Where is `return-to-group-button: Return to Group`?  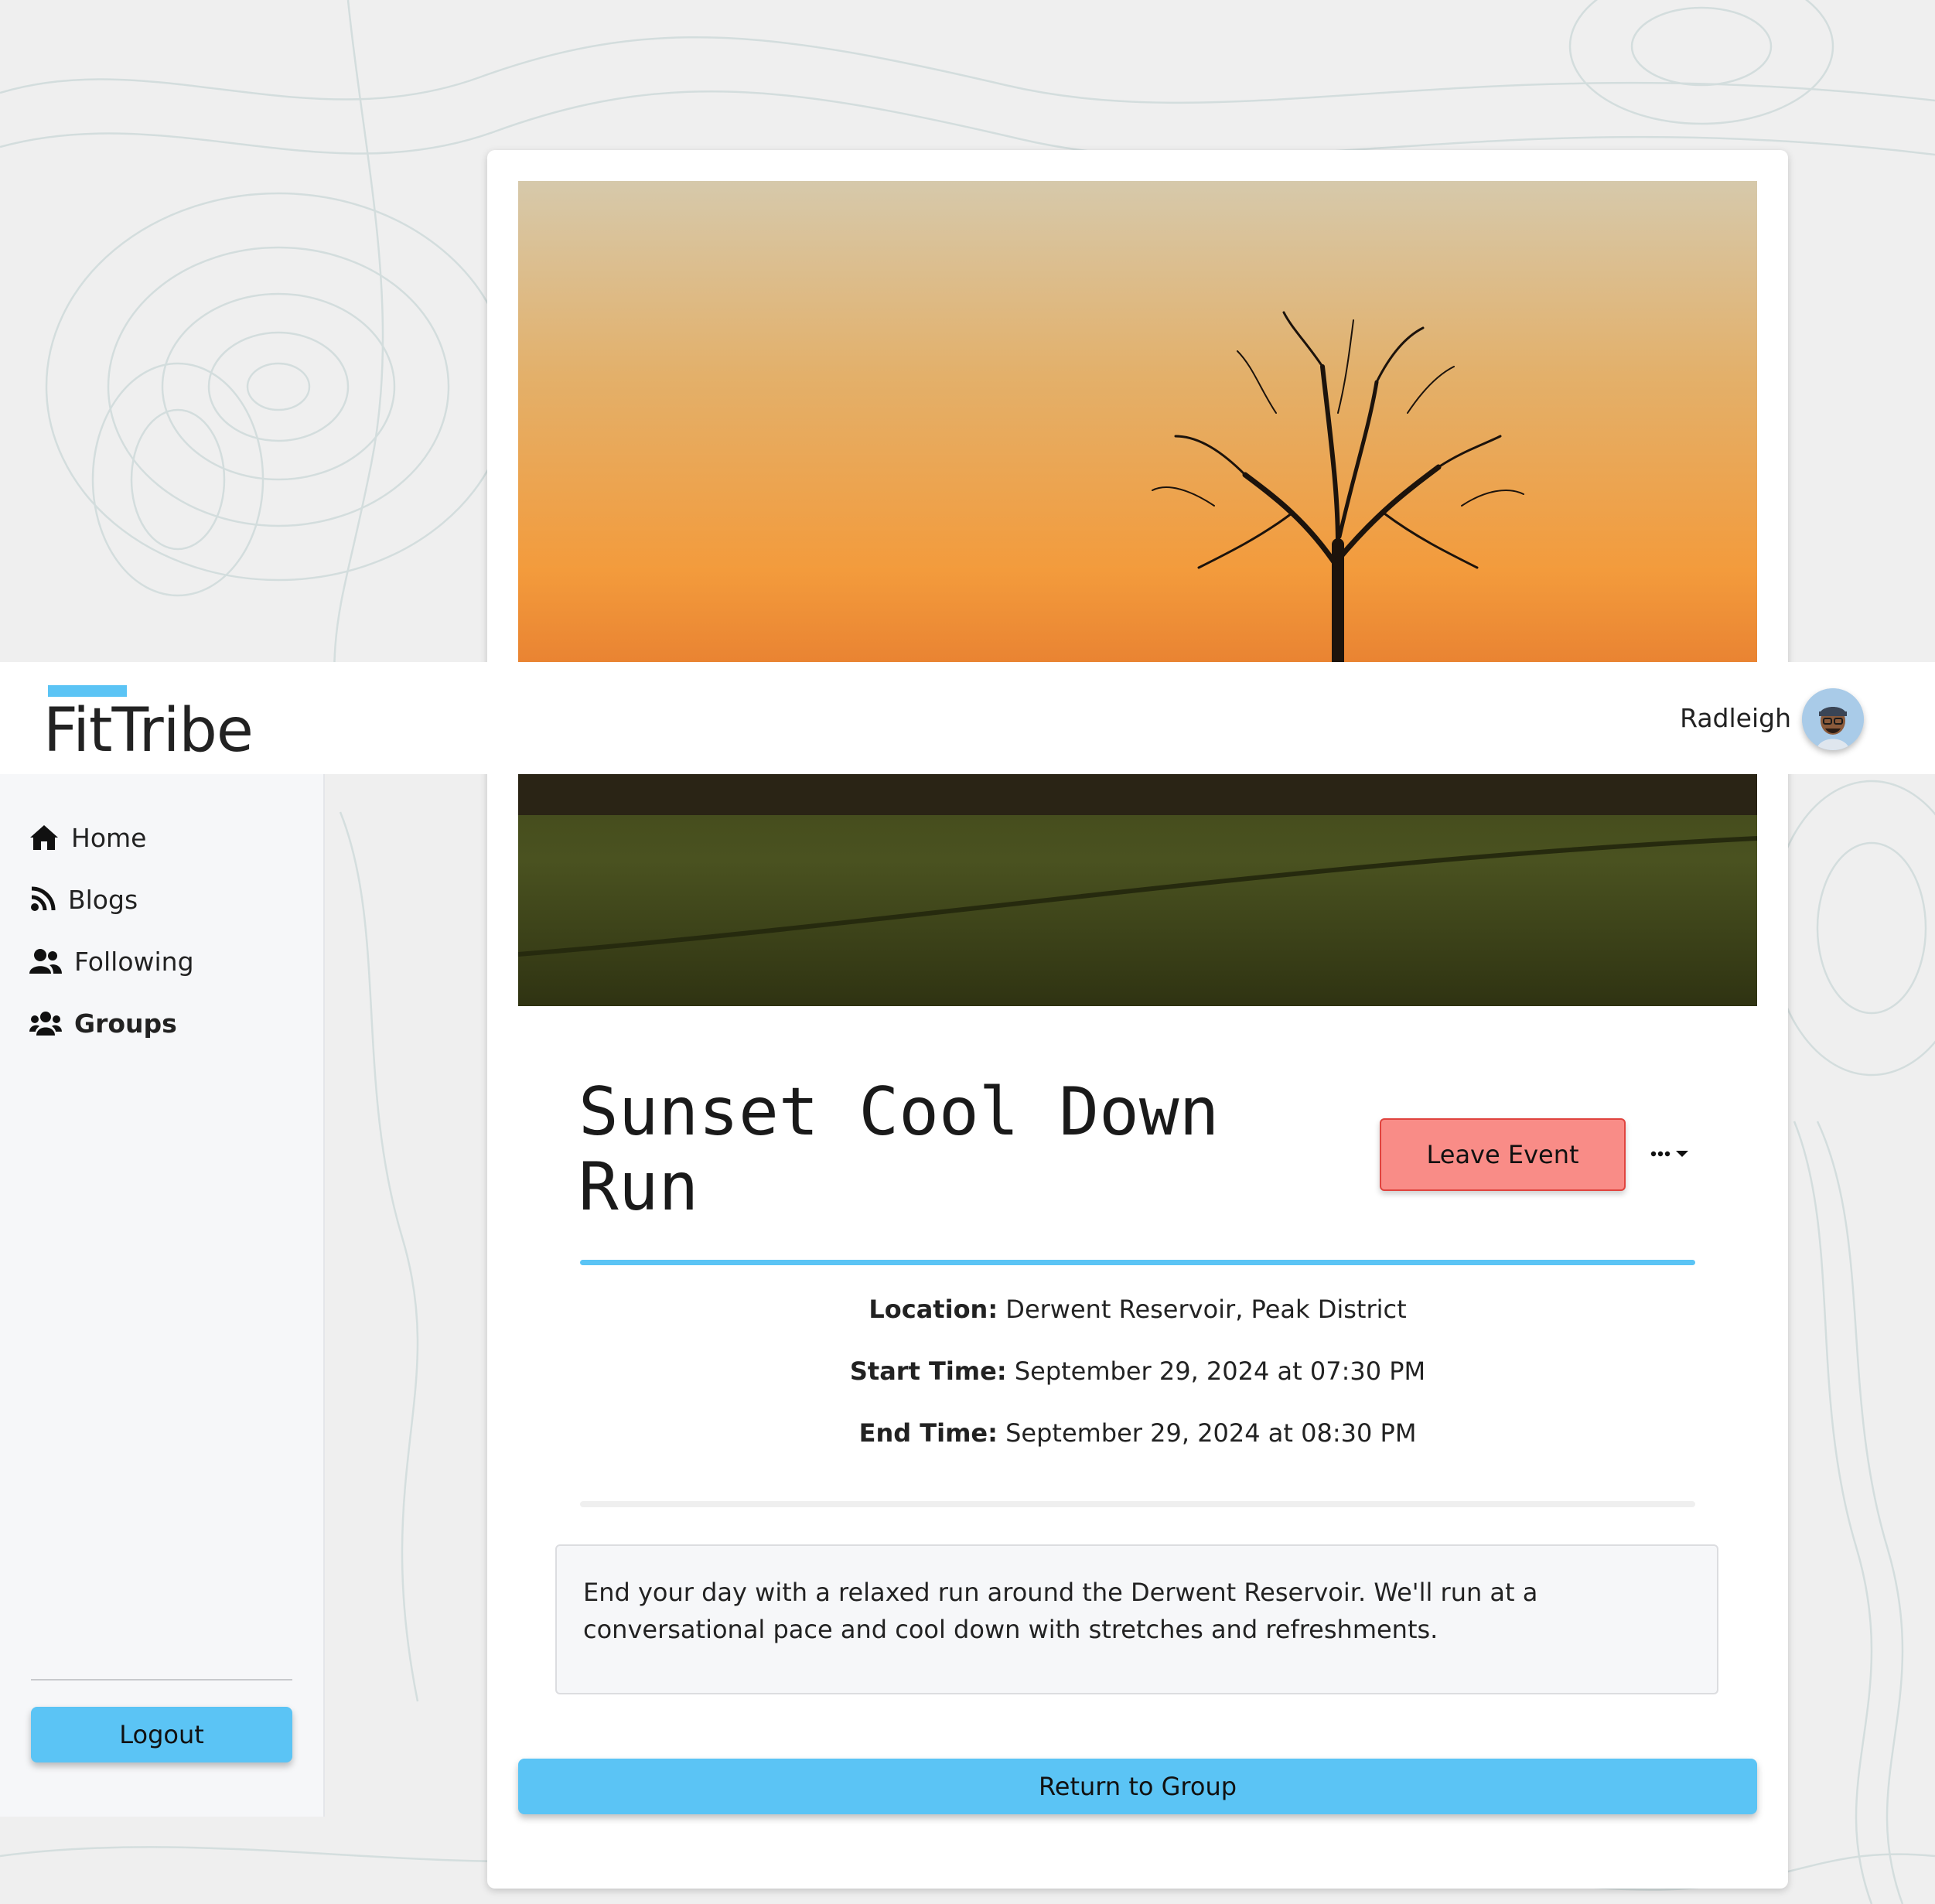 return-to-group-button: Return to Group is located at coordinates (1137, 1787).